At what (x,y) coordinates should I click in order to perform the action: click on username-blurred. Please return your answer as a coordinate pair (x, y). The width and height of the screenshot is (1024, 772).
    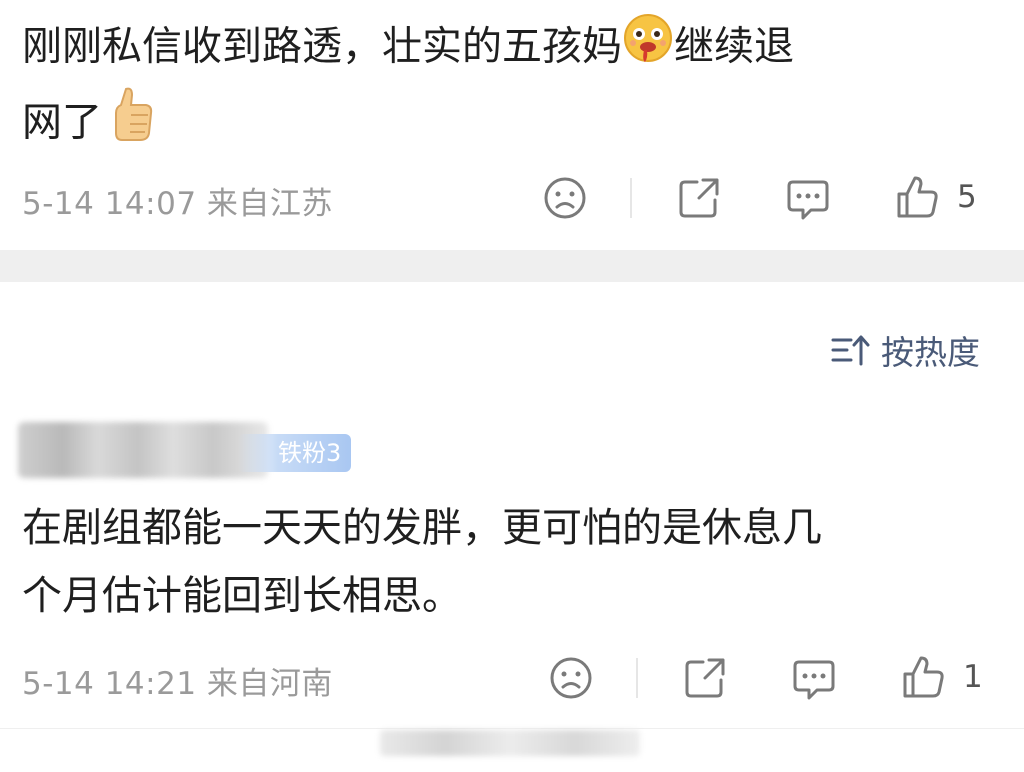
    Looking at the image, I should click on (143, 450).